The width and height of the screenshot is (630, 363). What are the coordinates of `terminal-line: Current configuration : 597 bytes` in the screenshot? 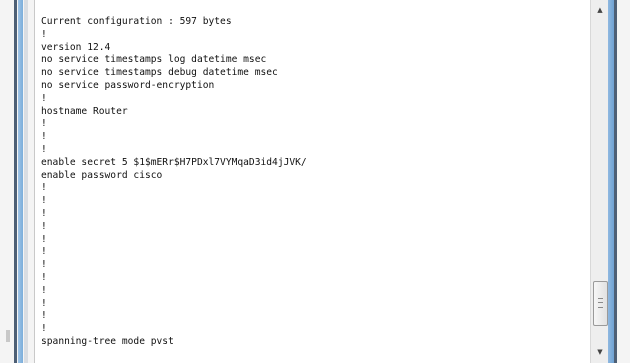 It's located at (136, 21).